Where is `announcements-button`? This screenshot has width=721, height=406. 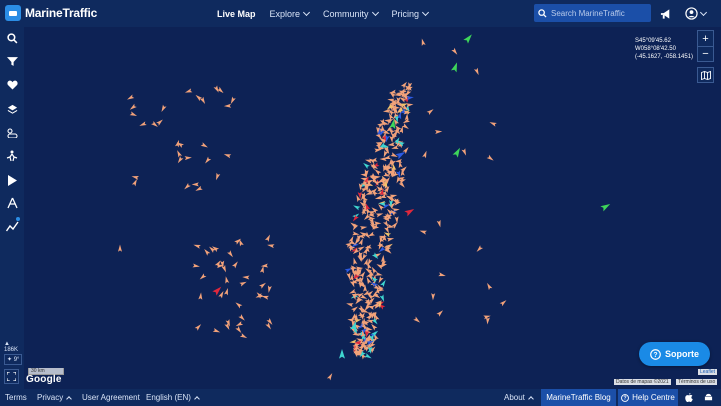
announcements-button is located at coordinates (666, 13).